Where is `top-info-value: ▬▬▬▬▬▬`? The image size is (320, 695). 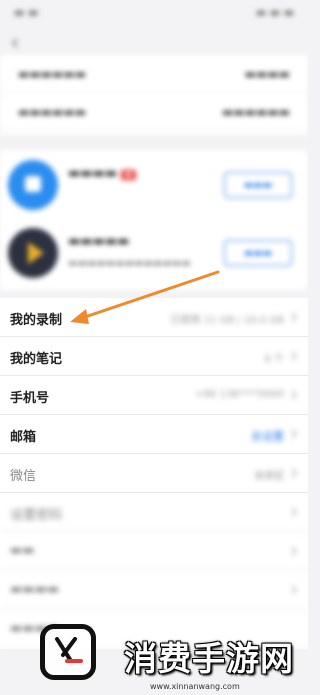
top-info-value: ▬▬▬▬▬▬ is located at coordinates (255, 111).